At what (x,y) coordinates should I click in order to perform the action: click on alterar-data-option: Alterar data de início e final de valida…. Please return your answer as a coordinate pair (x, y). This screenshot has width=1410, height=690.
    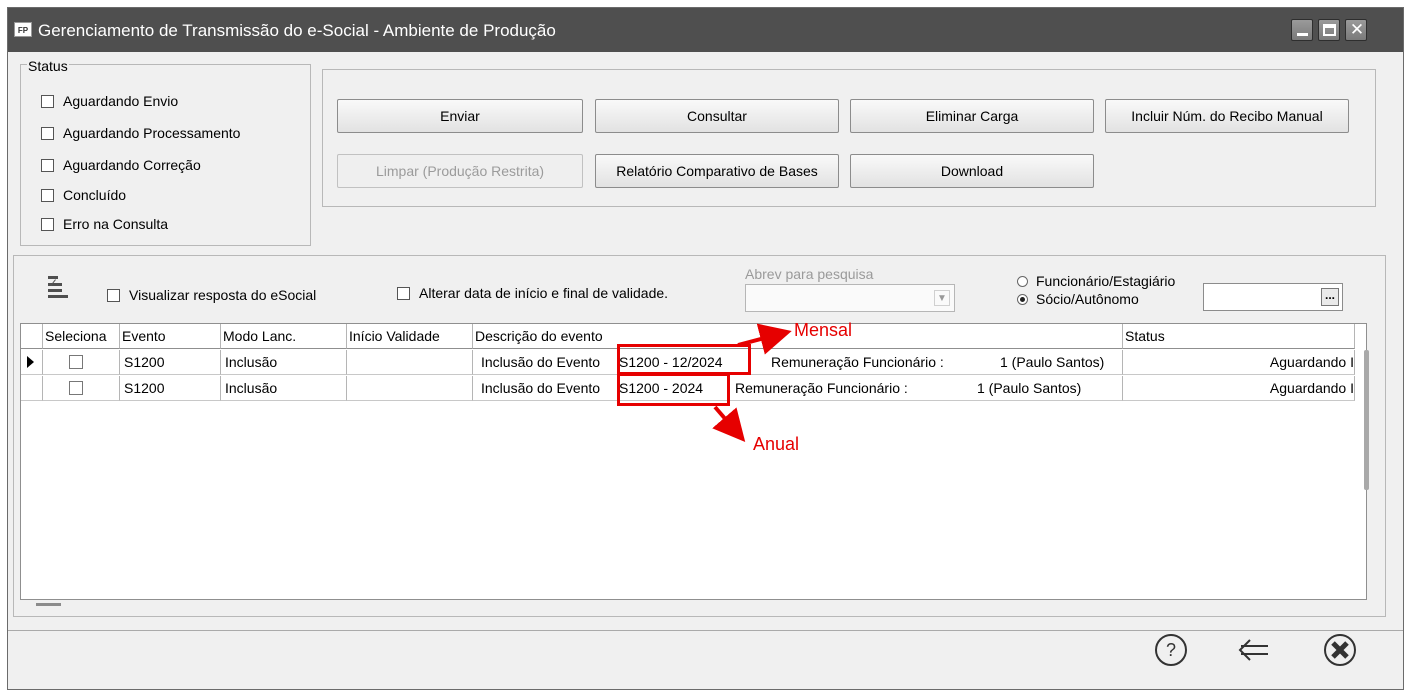
    Looking at the image, I should click on (532, 293).